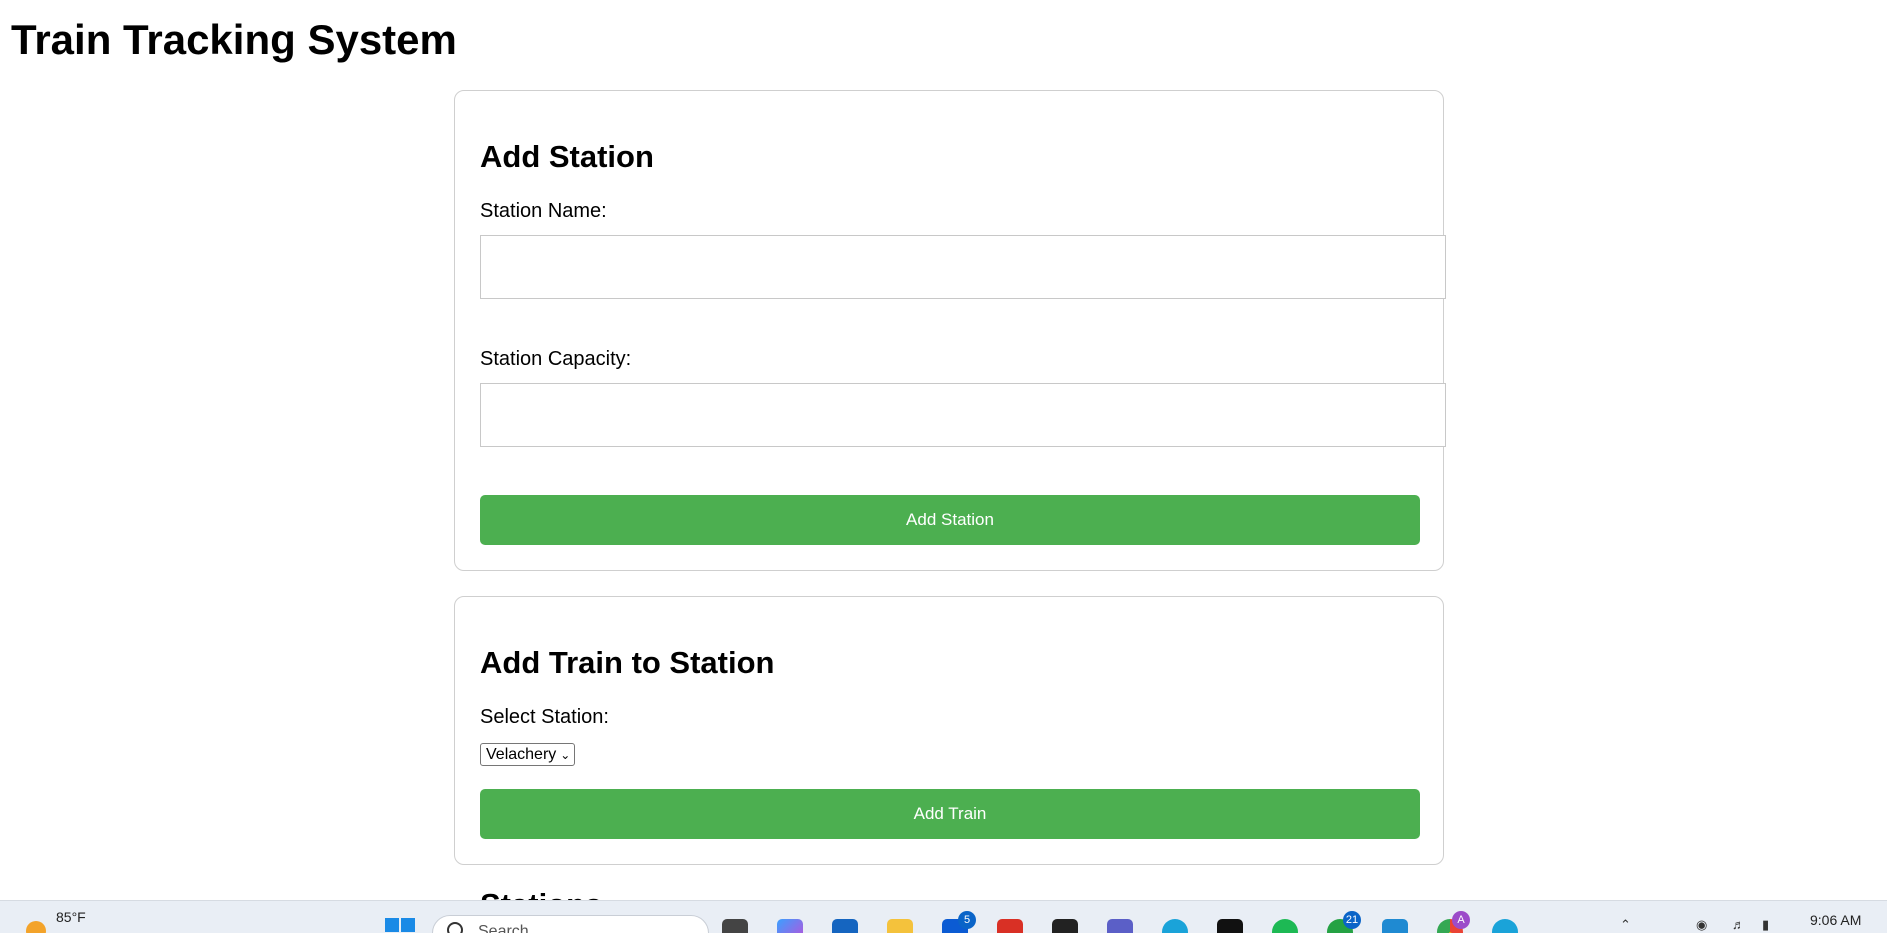  Describe the element at coordinates (570, 924) in the screenshot. I see `taskbar-search: Search` at that location.